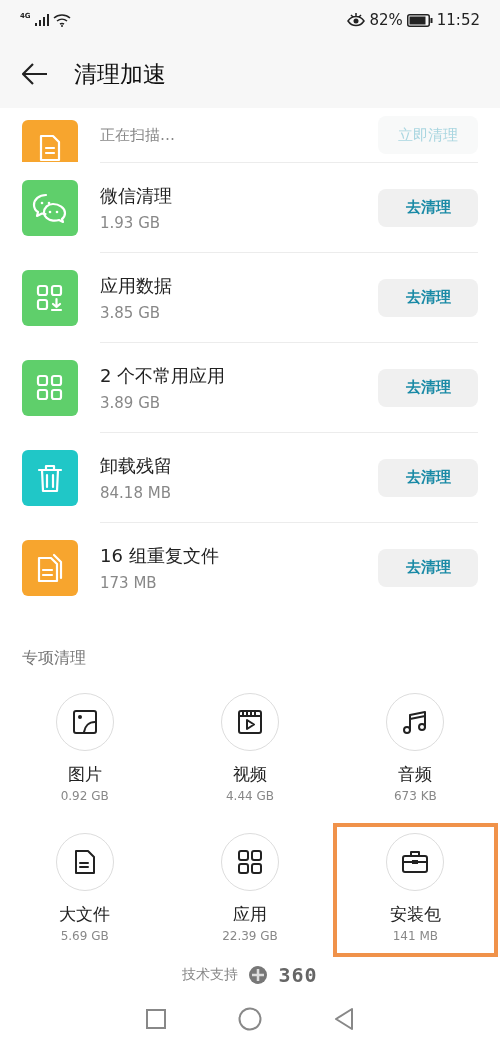  I want to click on category-label: 安装包, so click(415, 914).